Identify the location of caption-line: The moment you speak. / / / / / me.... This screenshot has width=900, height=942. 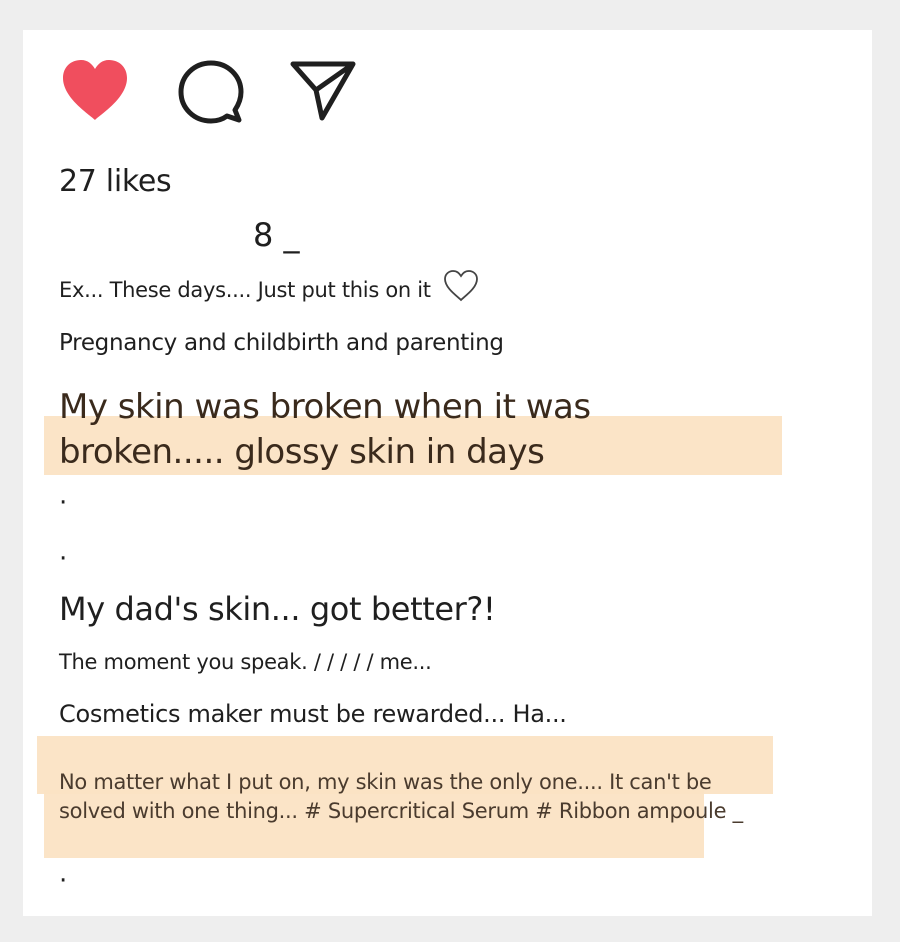
(245, 662).